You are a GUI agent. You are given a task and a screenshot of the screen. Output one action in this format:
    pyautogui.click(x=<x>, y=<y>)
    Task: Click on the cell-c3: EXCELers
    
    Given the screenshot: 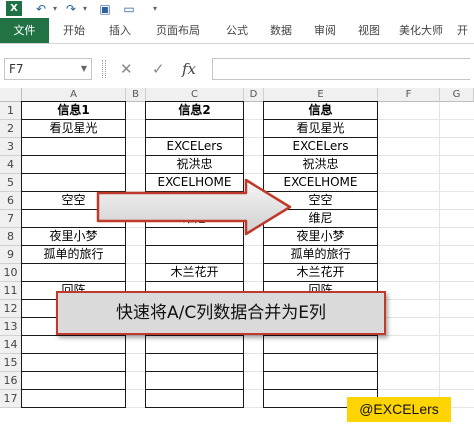 What is the action you would take?
    pyautogui.click(x=195, y=147)
    